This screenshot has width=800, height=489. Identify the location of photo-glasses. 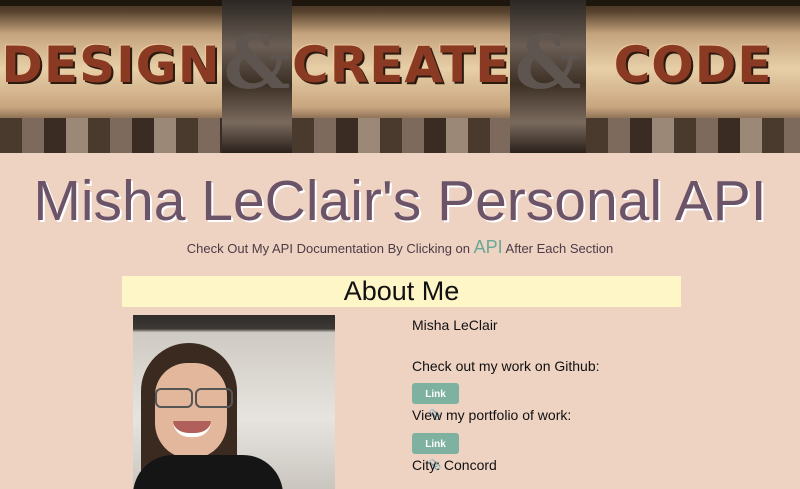
(191, 398).